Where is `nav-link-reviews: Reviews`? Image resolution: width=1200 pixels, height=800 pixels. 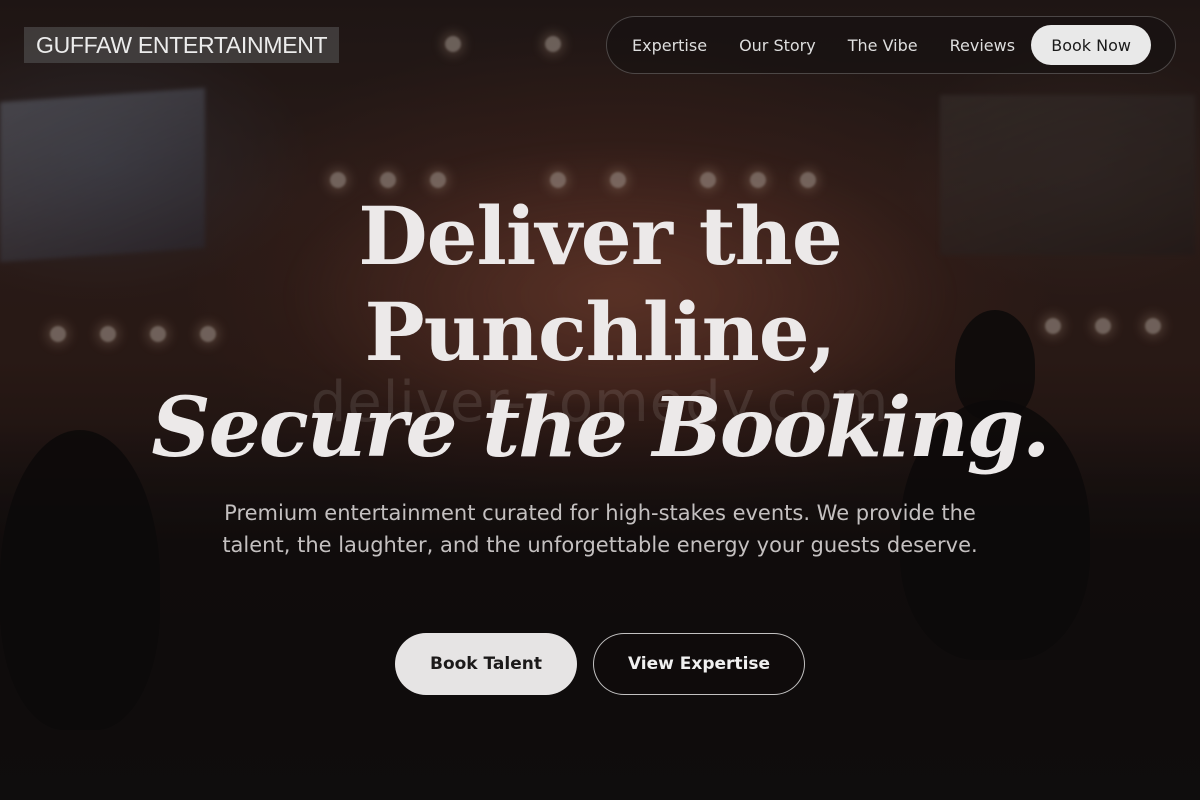
nav-link-reviews: Reviews is located at coordinates (982, 45).